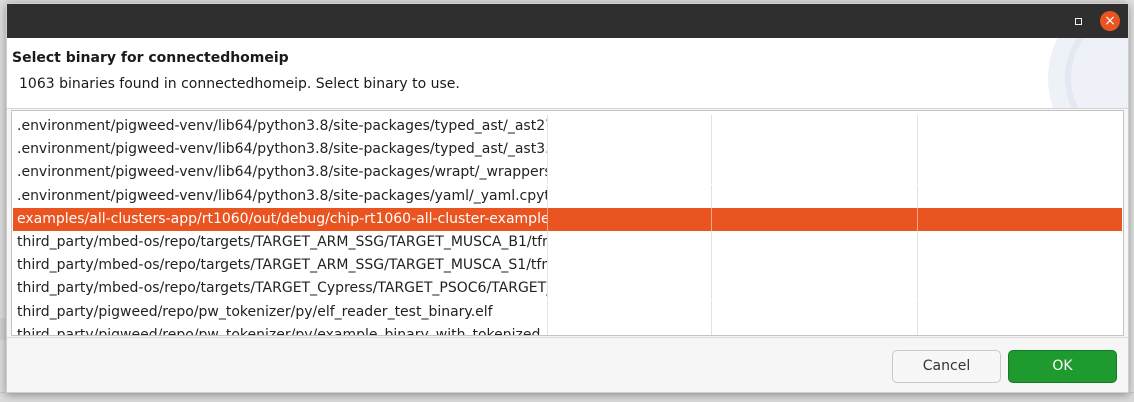 The image size is (1134, 402). What do you see at coordinates (567, 108) in the screenshot?
I see `header-divider` at bounding box center [567, 108].